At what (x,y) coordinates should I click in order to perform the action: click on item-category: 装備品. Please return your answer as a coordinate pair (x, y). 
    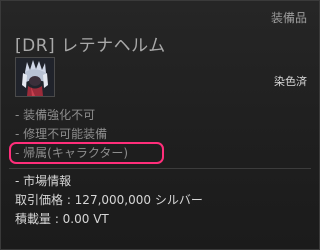
    Looking at the image, I should click on (288, 18).